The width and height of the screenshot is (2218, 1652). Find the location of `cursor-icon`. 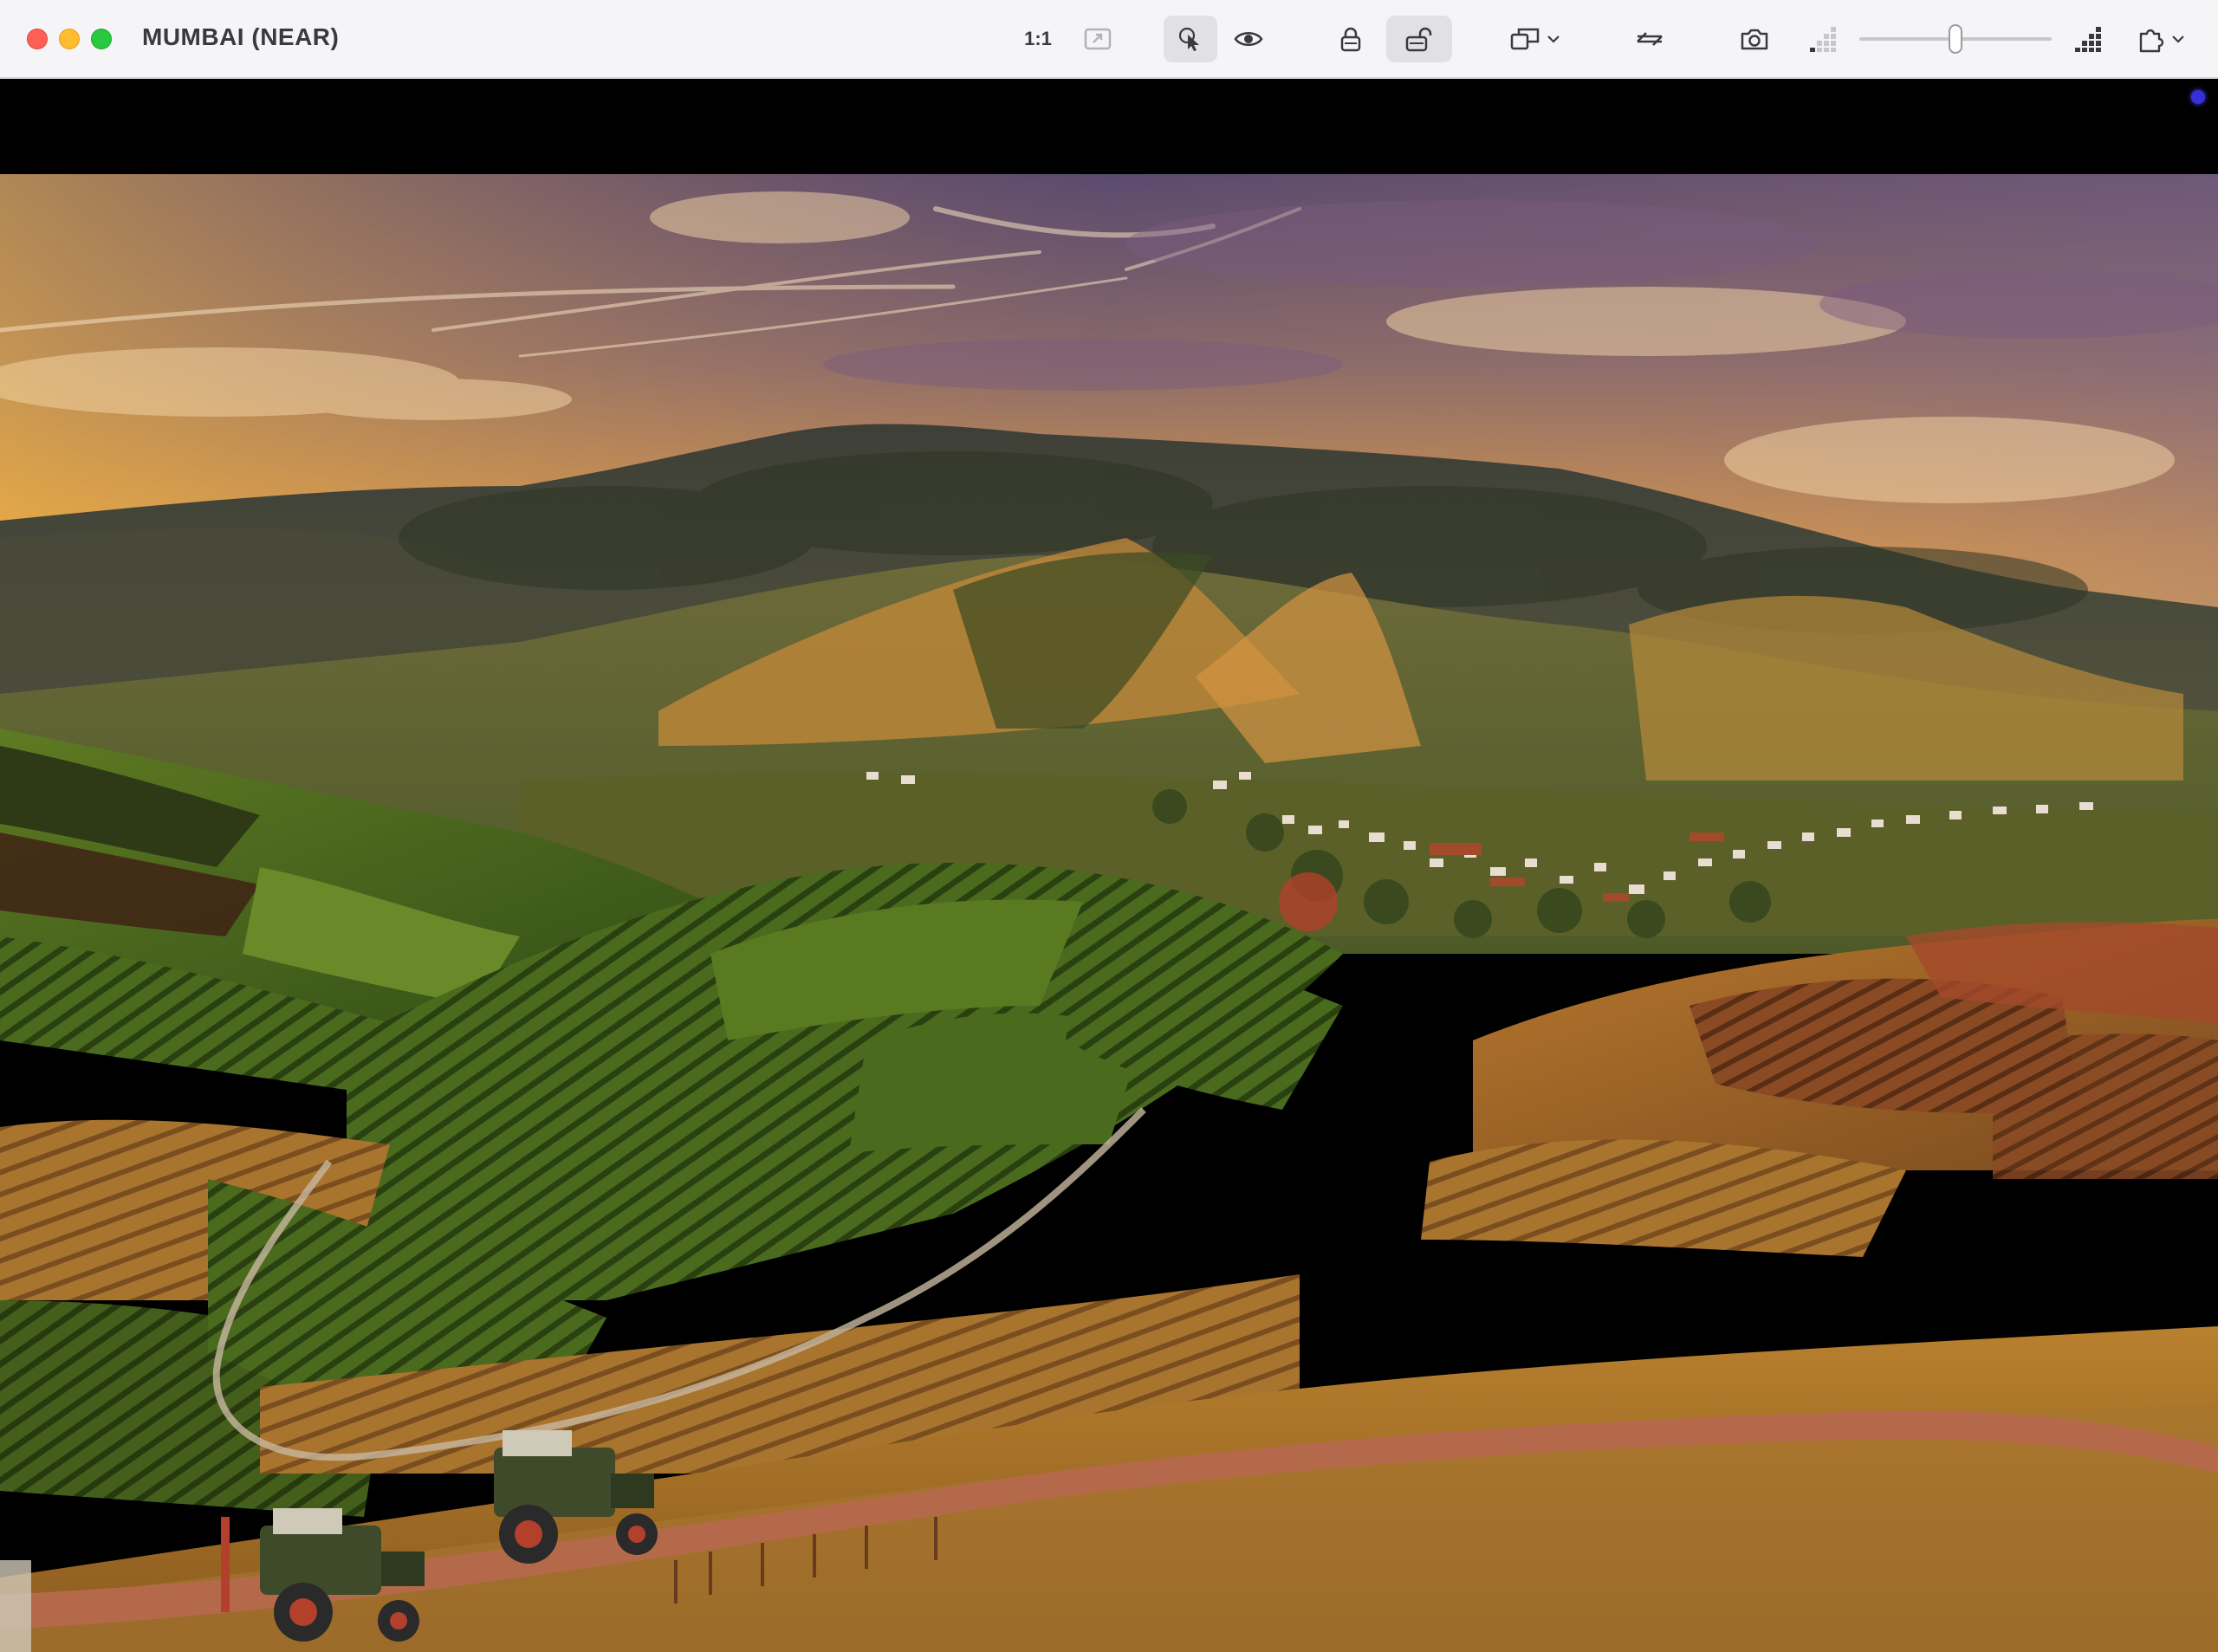

cursor-icon is located at coordinates (1188, 39).